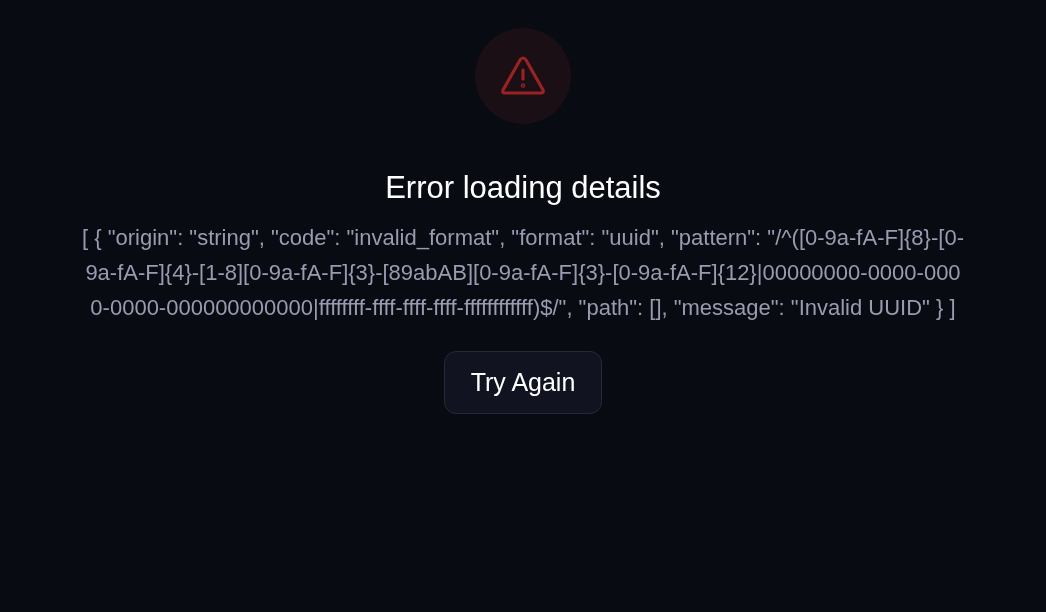 The image size is (1046, 612). What do you see at coordinates (523, 382) in the screenshot?
I see `try-again-button: Try Again` at bounding box center [523, 382].